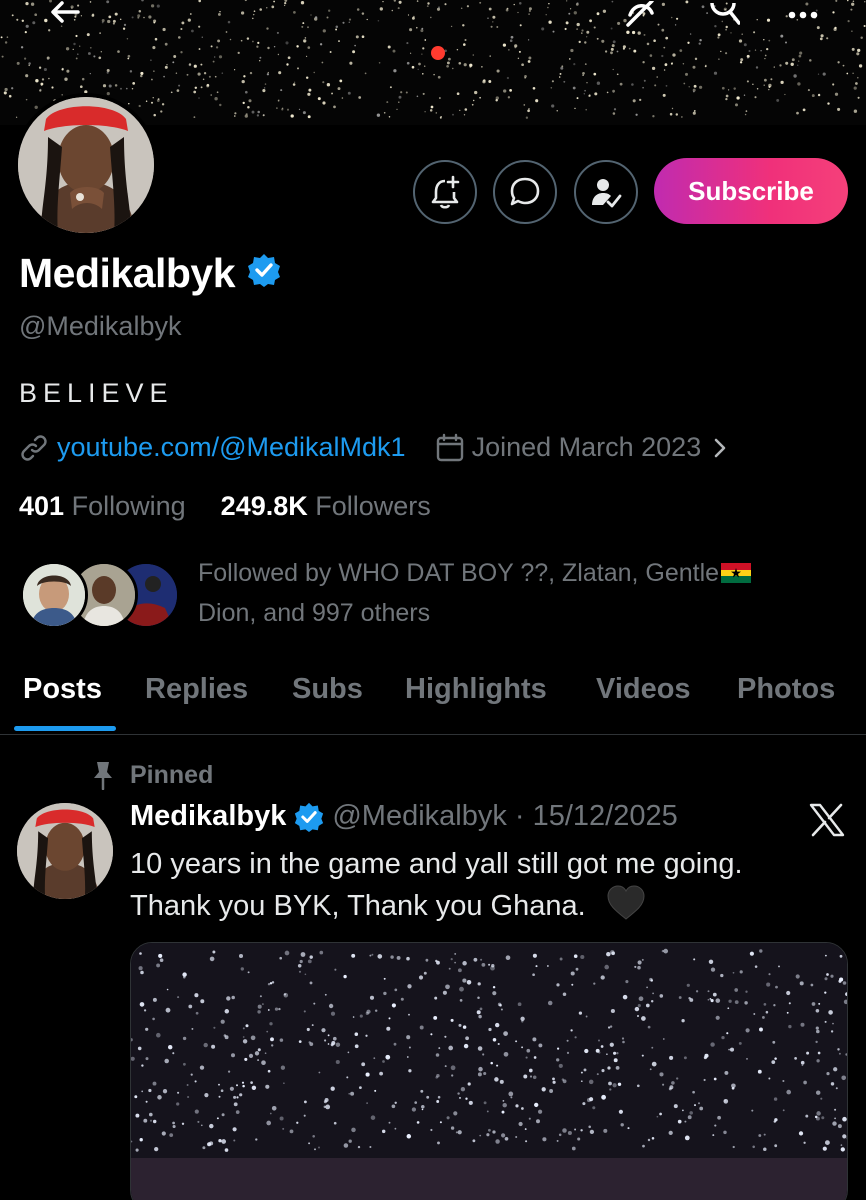  Describe the element at coordinates (626, 909) in the screenshot. I see `black-heart-icon` at that location.